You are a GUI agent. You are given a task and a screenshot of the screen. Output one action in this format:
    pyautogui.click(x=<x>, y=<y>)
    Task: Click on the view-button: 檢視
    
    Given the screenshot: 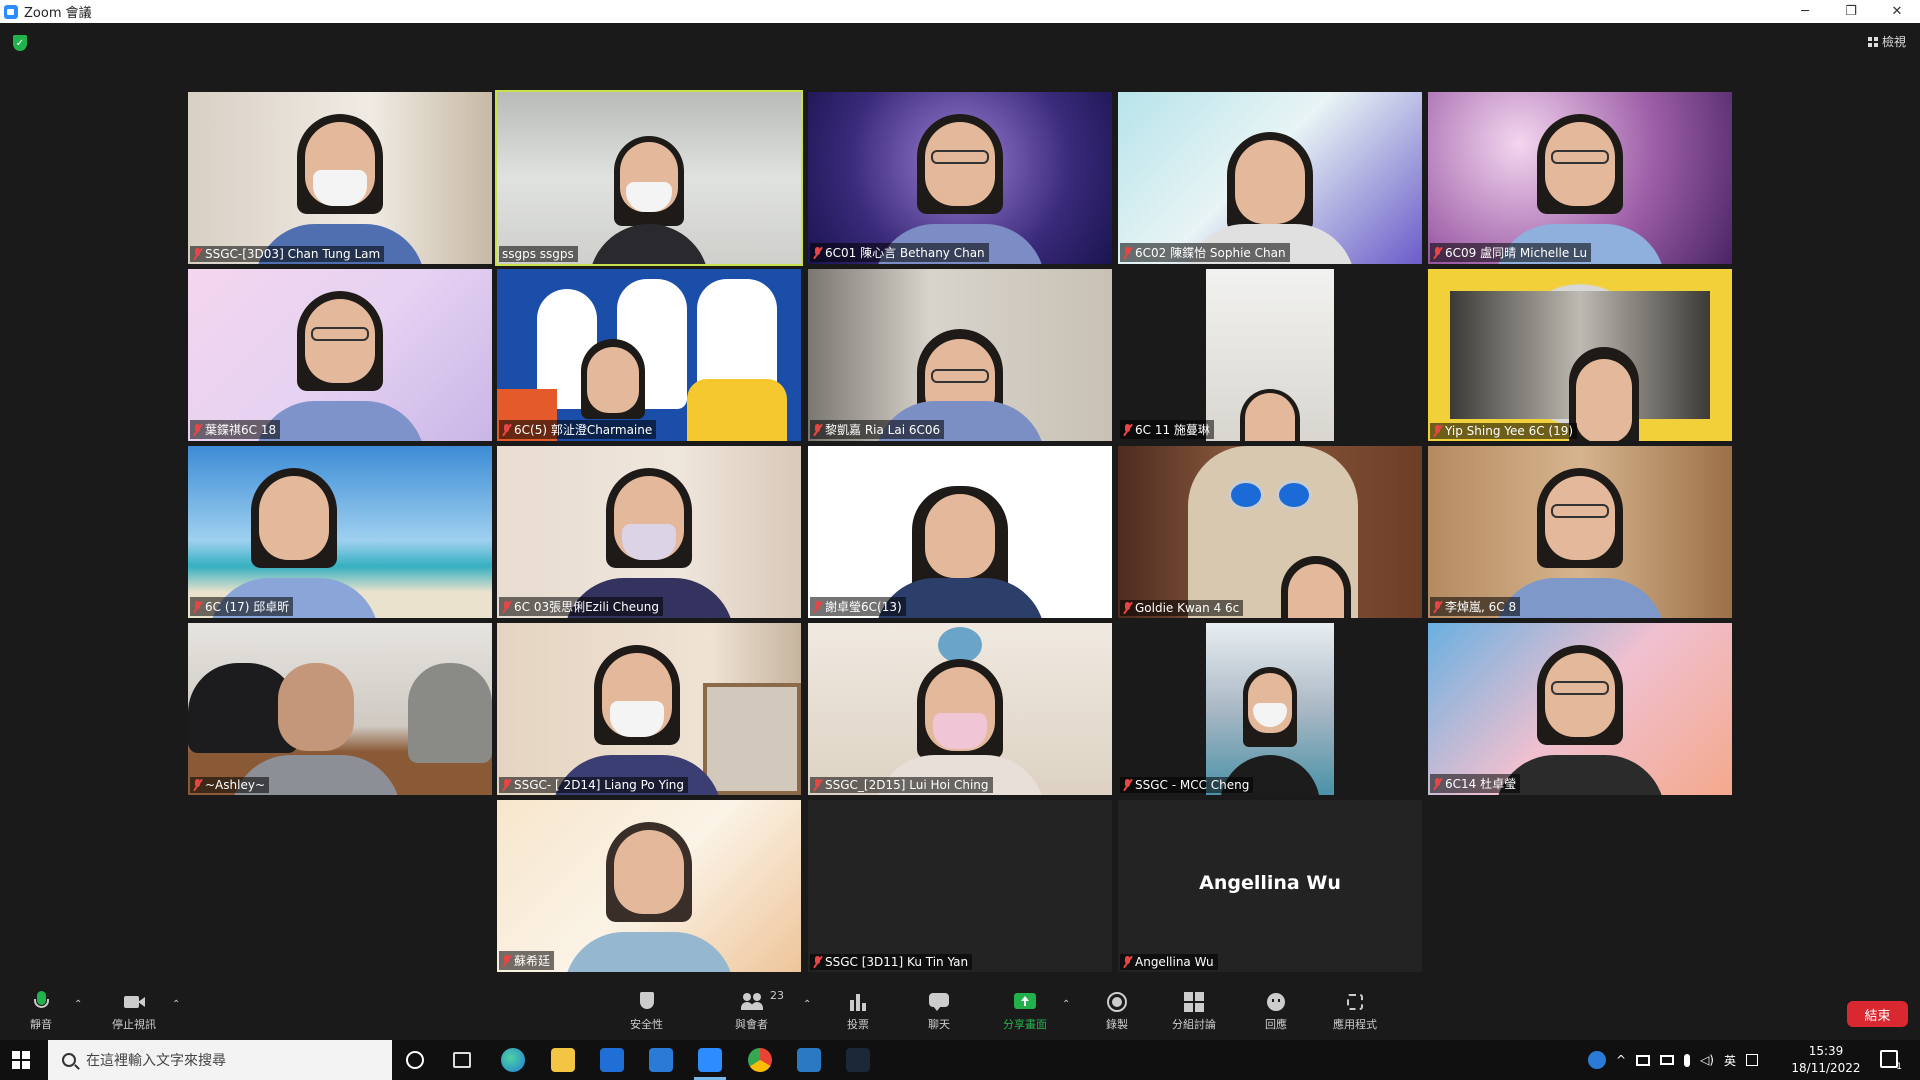 What is the action you would take?
    pyautogui.click(x=1886, y=41)
    